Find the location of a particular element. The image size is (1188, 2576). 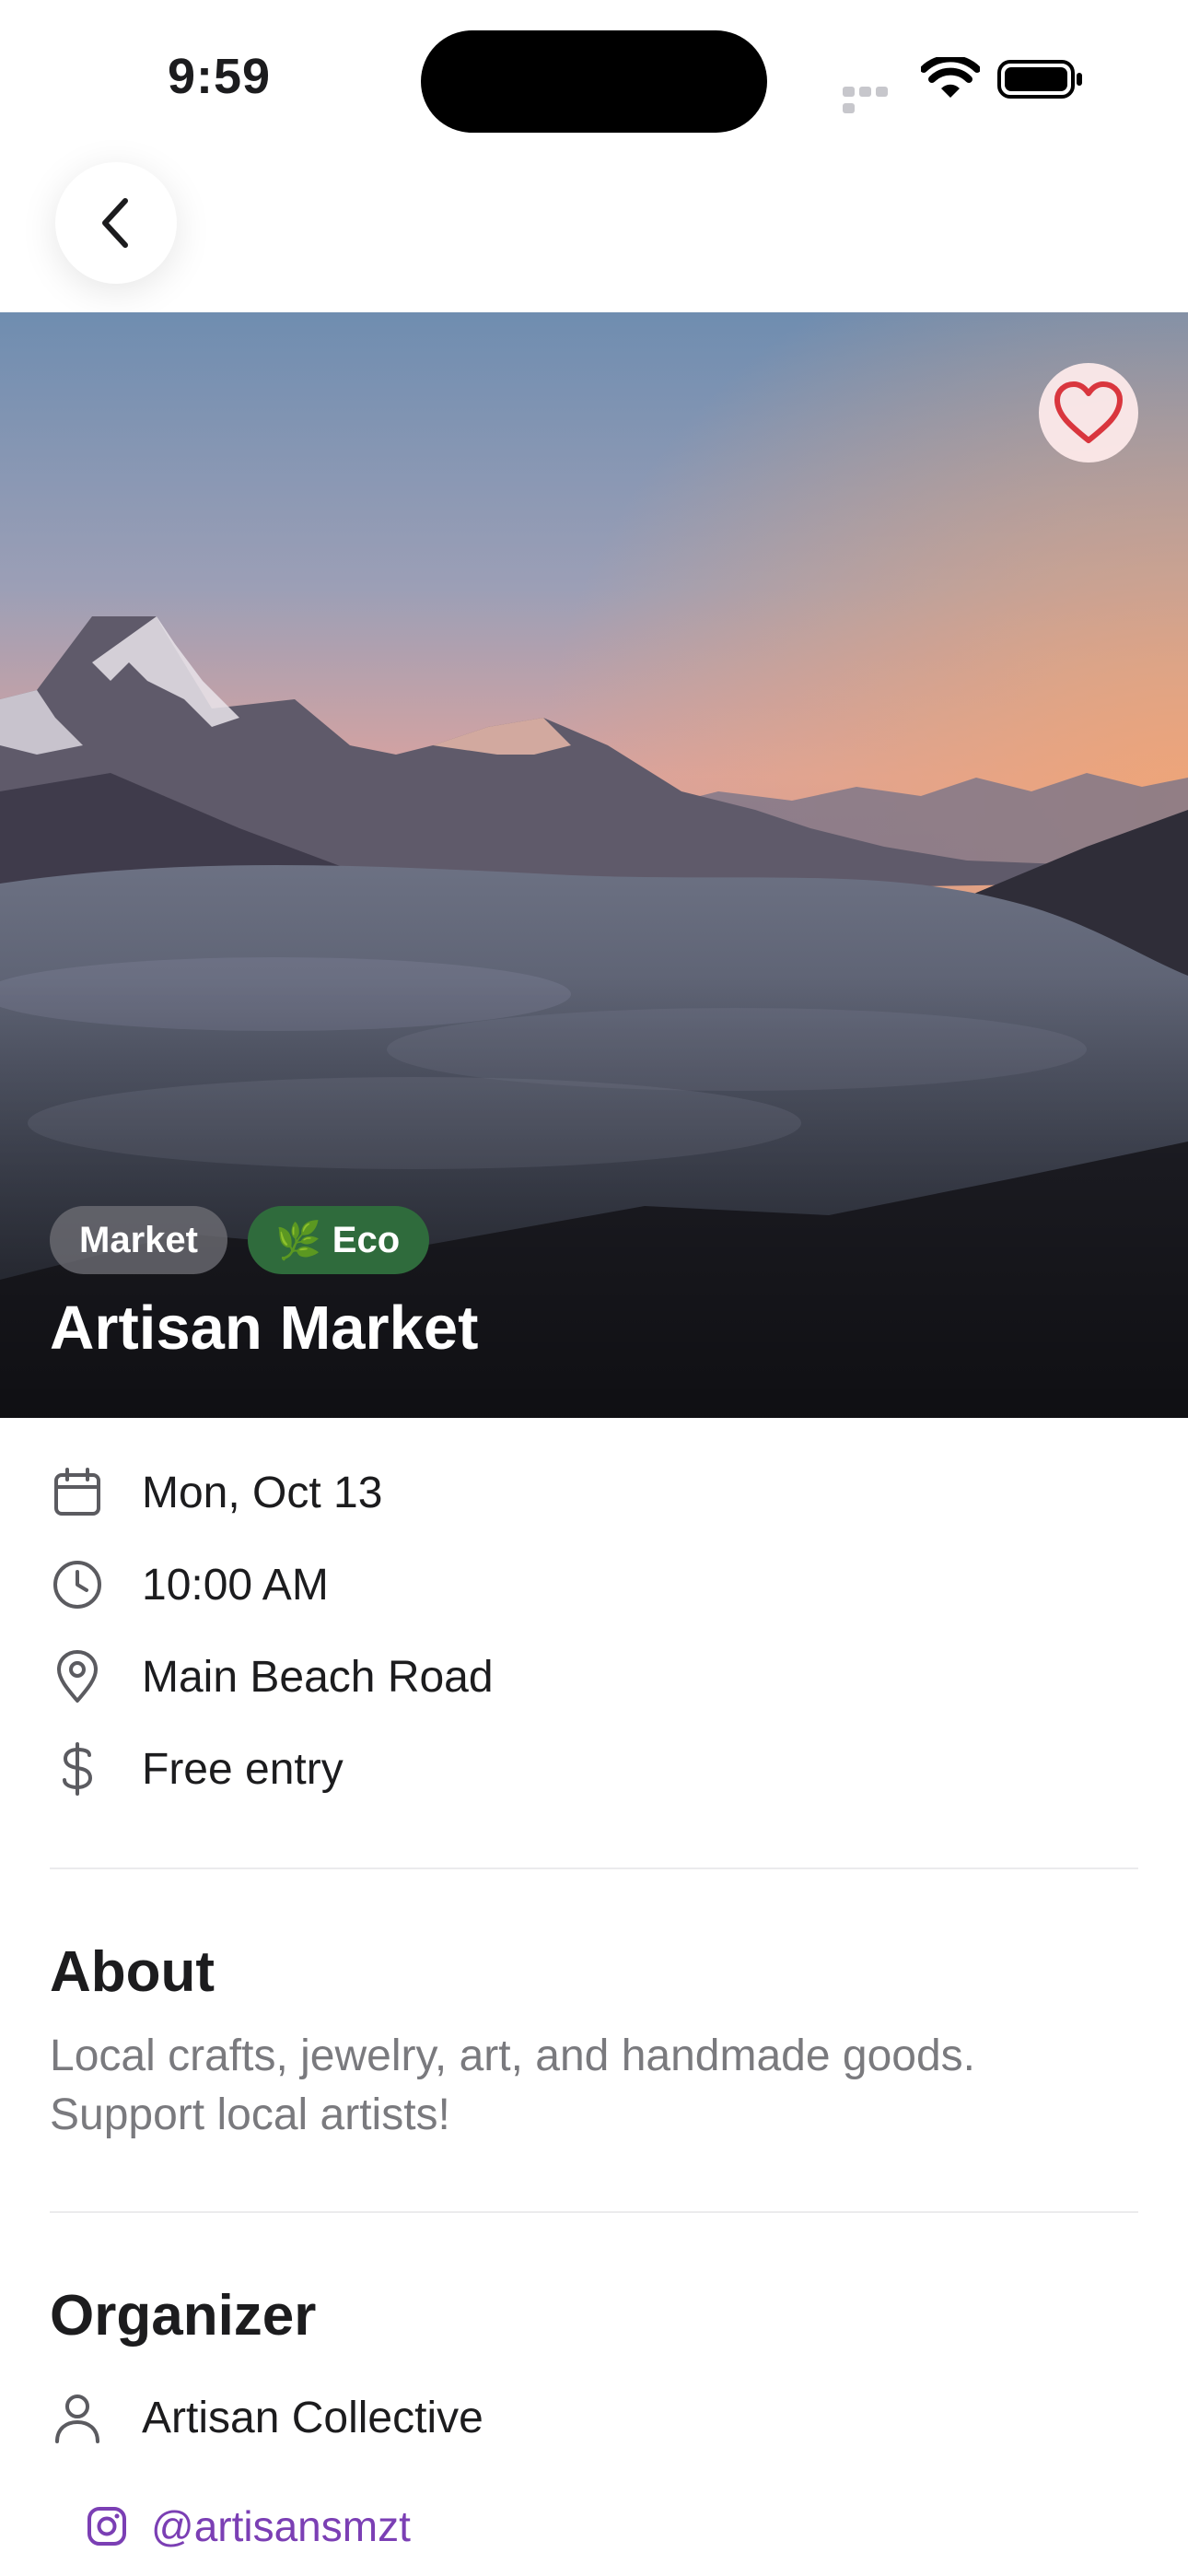

detail-date: Mon, Oct 13 is located at coordinates (216, 1492).